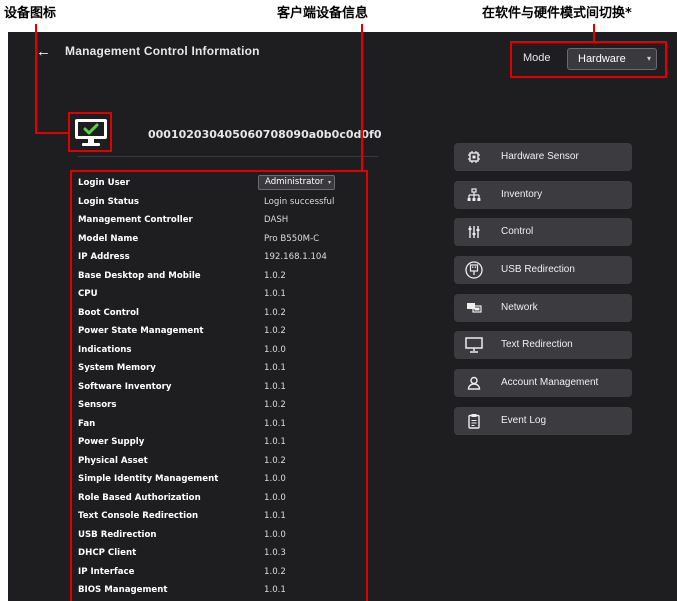  Describe the element at coordinates (224, 185) in the screenshot. I see `info-row-login-user: Login User Administrator ▾` at that location.